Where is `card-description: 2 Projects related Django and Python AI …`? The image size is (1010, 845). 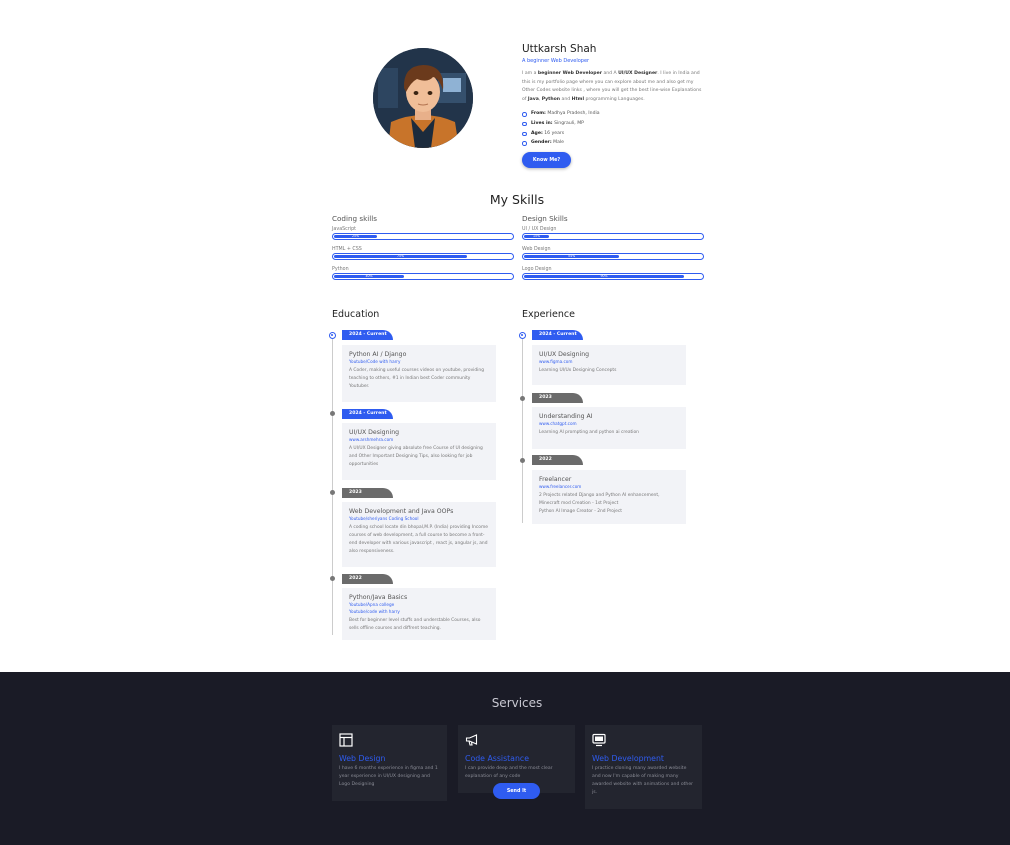 card-description: 2 Projects related Django and Python AI … is located at coordinates (599, 503).